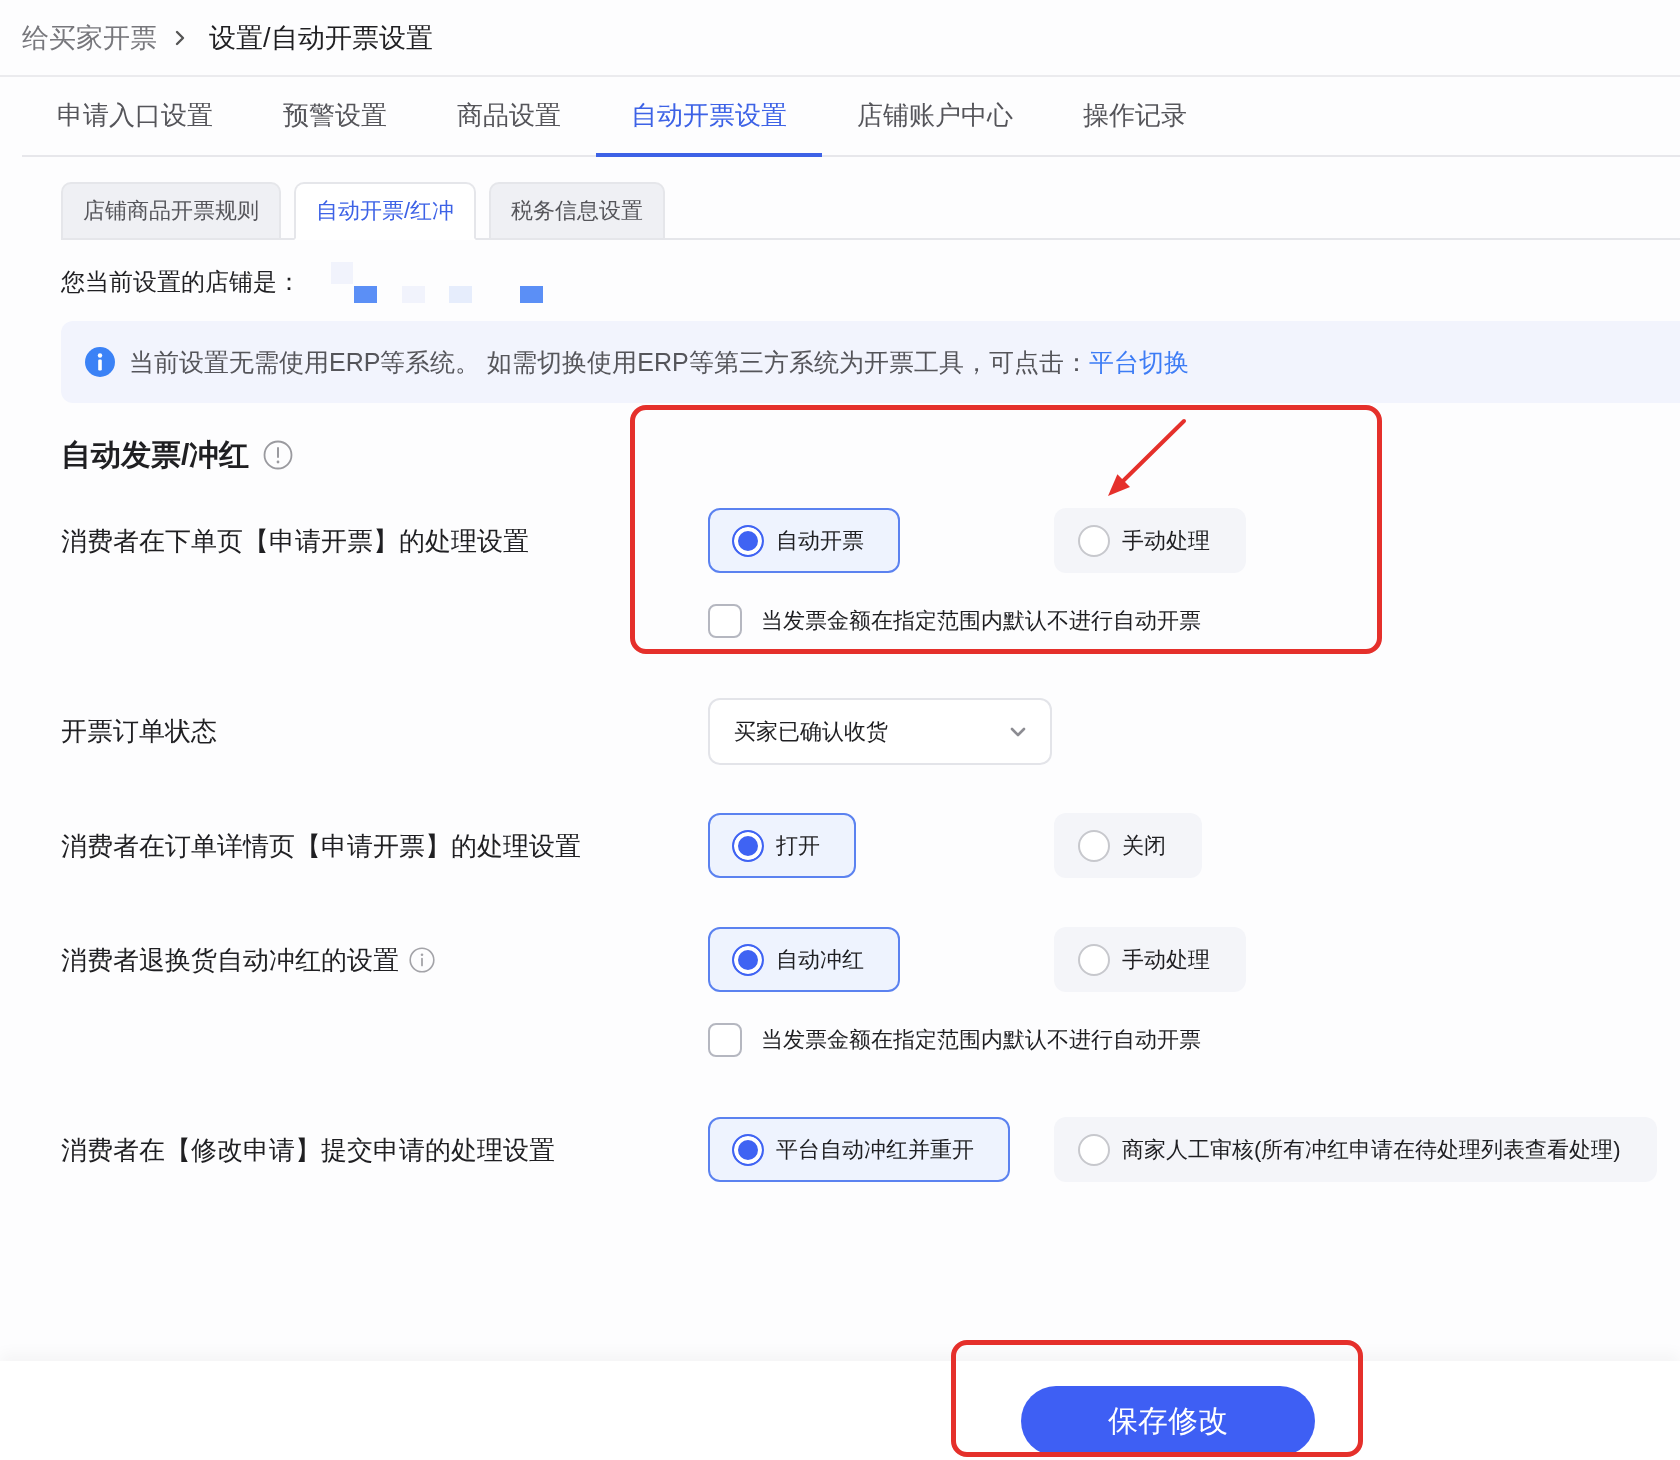 This screenshot has height=1460, width=1680. I want to click on setting-label: 消费者在订单详情页【申请开票】的处理设置, so click(321, 846).